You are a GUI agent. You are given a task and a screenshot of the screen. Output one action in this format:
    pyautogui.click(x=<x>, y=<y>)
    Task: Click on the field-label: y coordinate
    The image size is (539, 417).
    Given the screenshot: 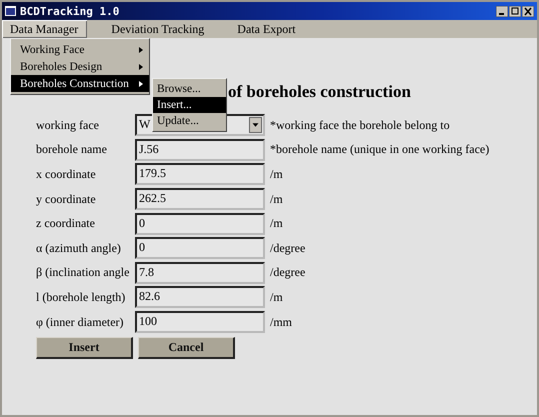 What is the action you would take?
    pyautogui.click(x=66, y=199)
    